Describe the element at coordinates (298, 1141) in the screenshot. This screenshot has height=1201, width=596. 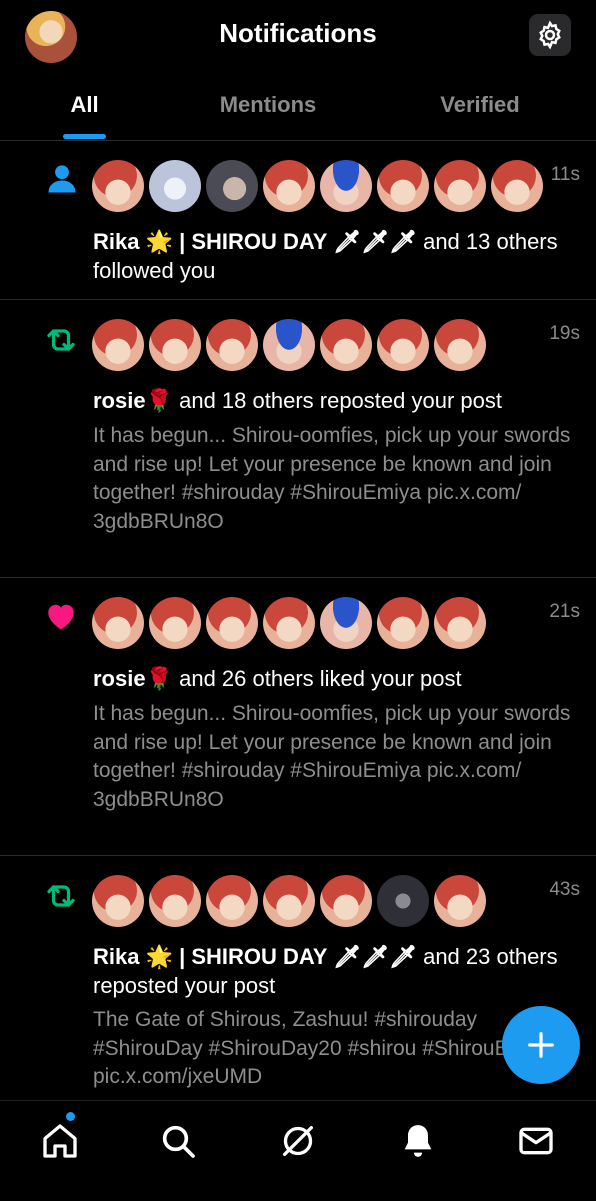
I see `grok-icon` at that location.